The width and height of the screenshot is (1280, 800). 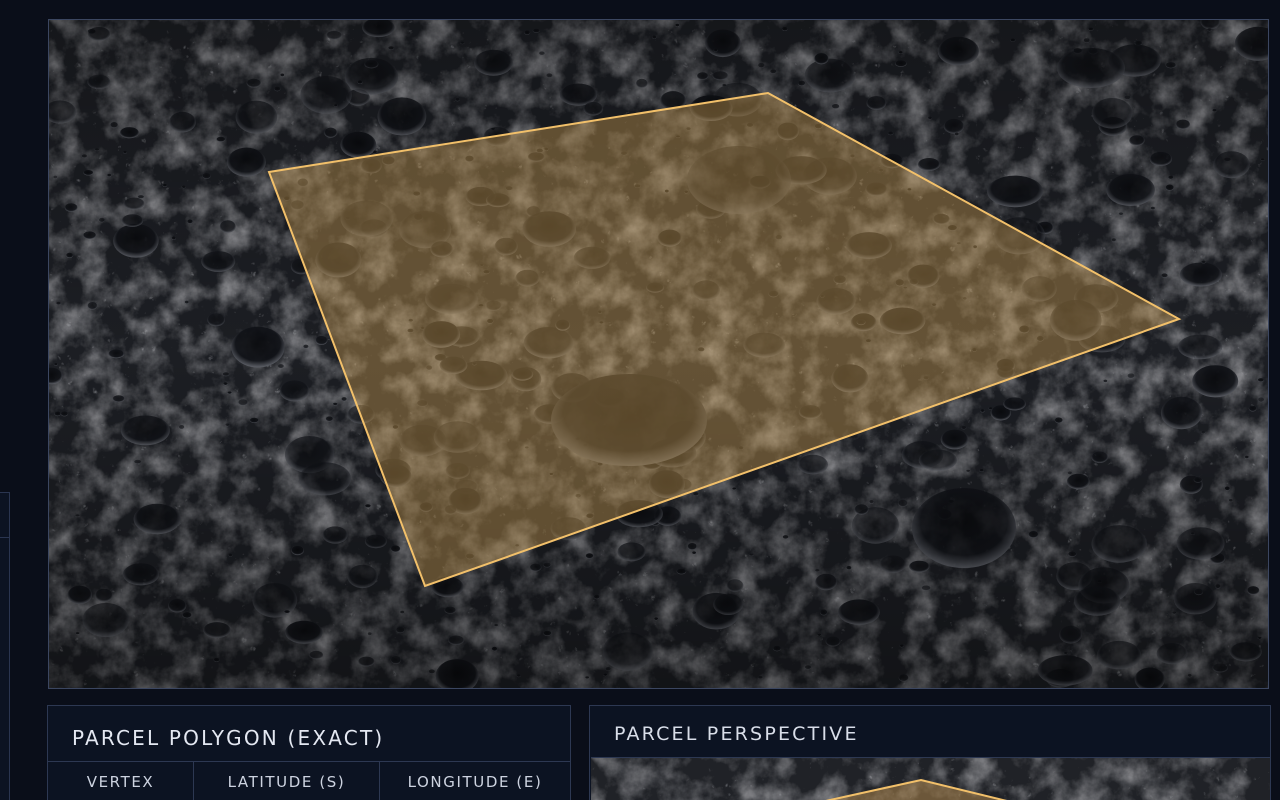 What do you see at coordinates (5, 646) in the screenshot?
I see `side-panel-edge` at bounding box center [5, 646].